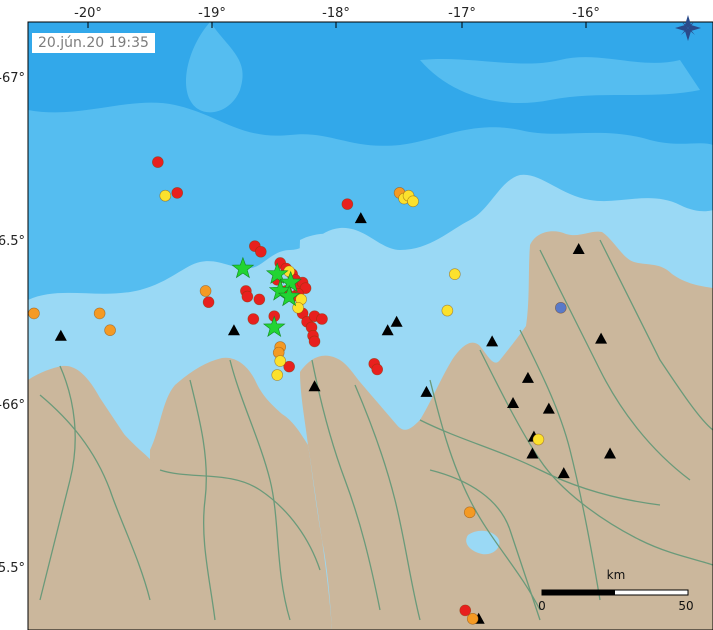 The height and width of the screenshot is (630, 713). I want to click on lon-label: -16°, so click(586, 13).